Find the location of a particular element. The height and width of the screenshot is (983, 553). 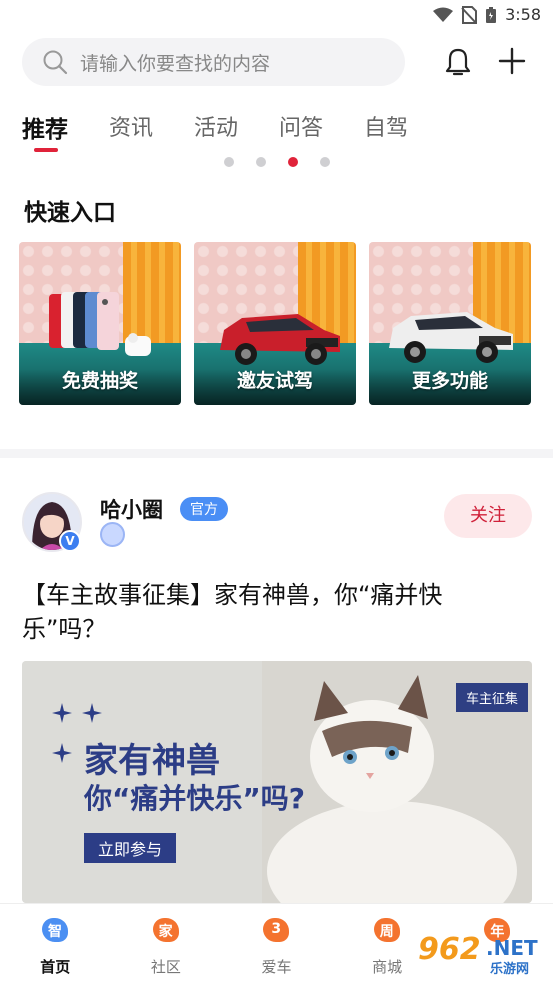

tab-qa: 问答 is located at coordinates (301, 135).